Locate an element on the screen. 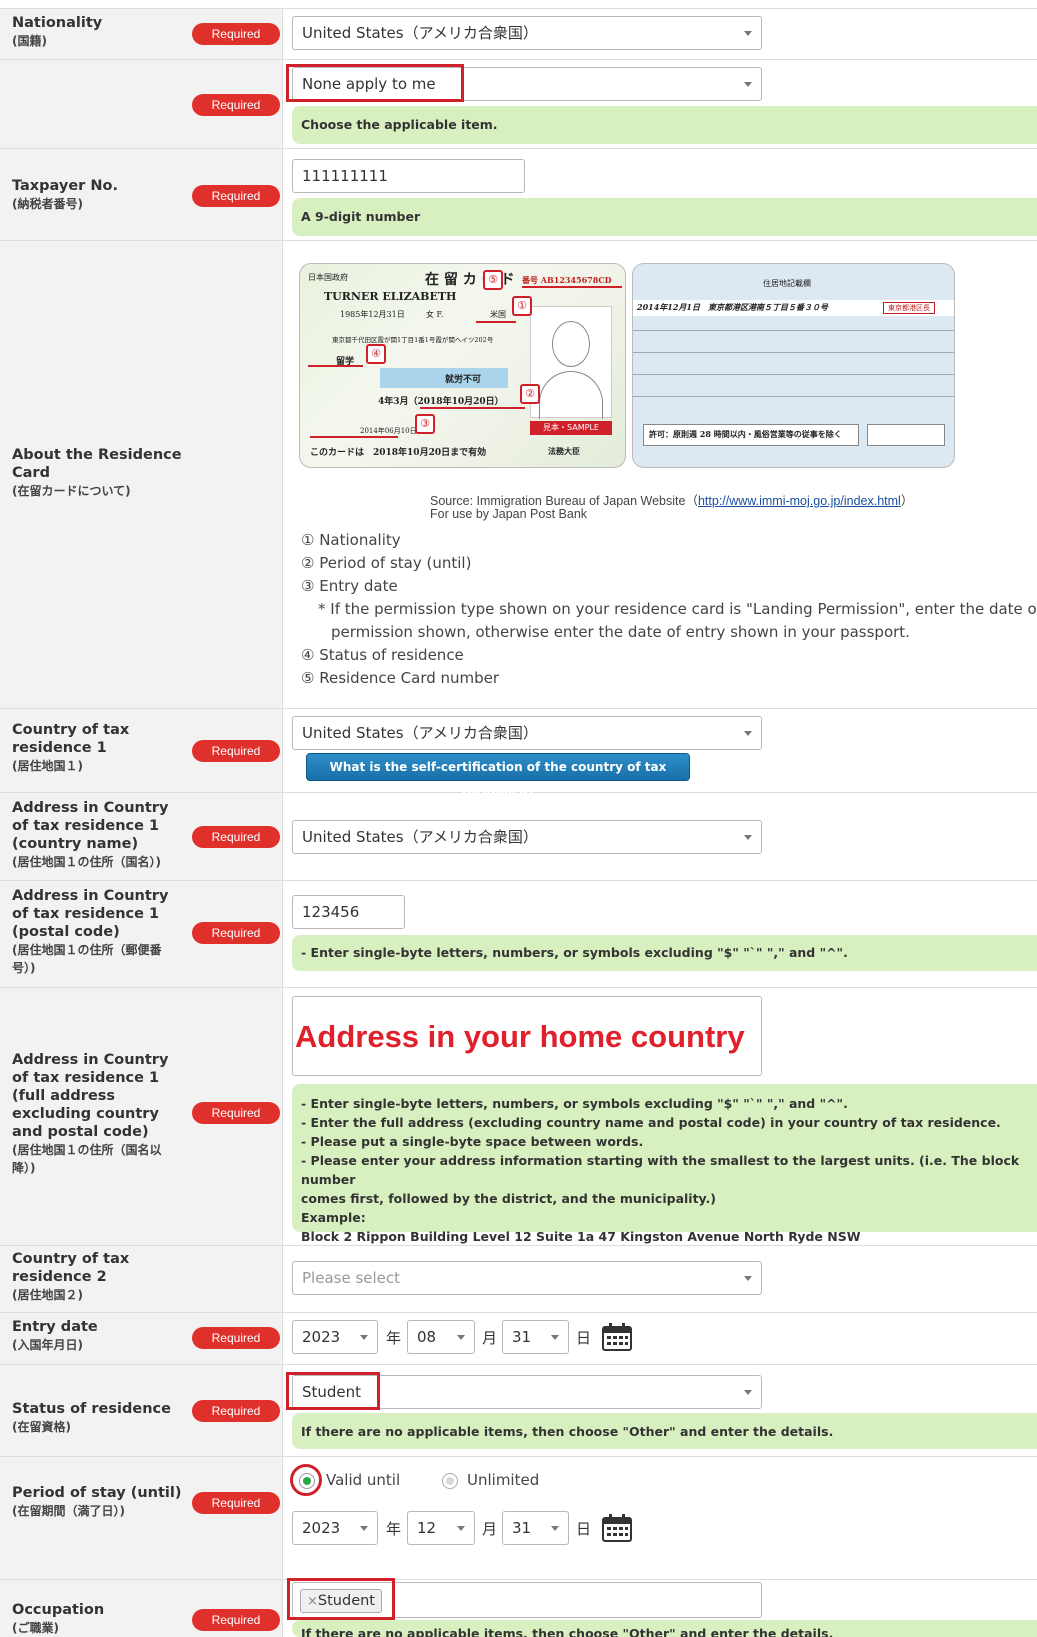  underline-number is located at coordinates (572, 287).